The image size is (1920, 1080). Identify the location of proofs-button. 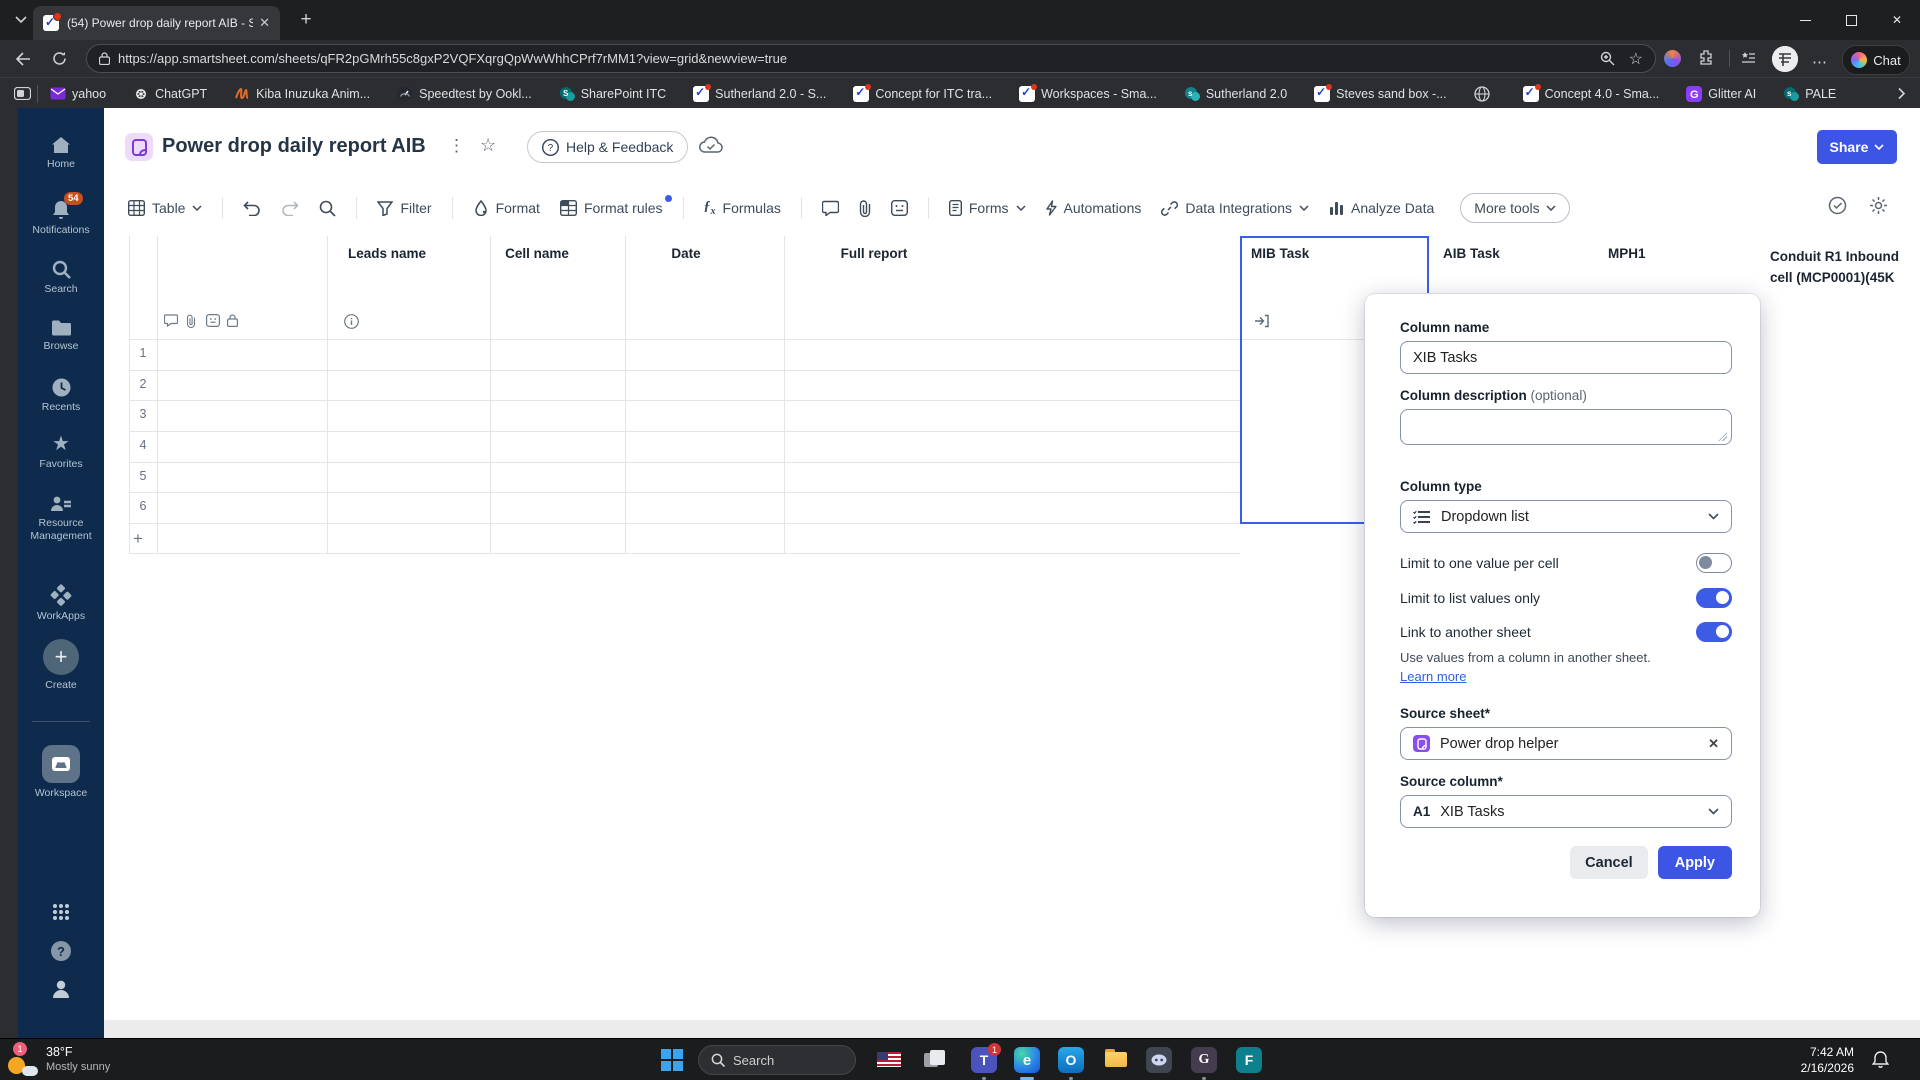
(899, 208).